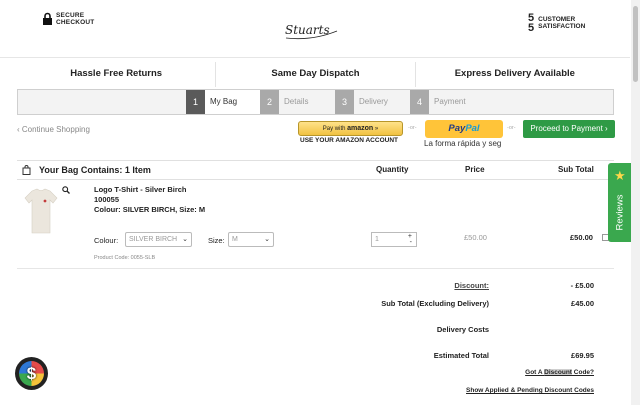  I want to click on decrease-icon: -, so click(411, 242).